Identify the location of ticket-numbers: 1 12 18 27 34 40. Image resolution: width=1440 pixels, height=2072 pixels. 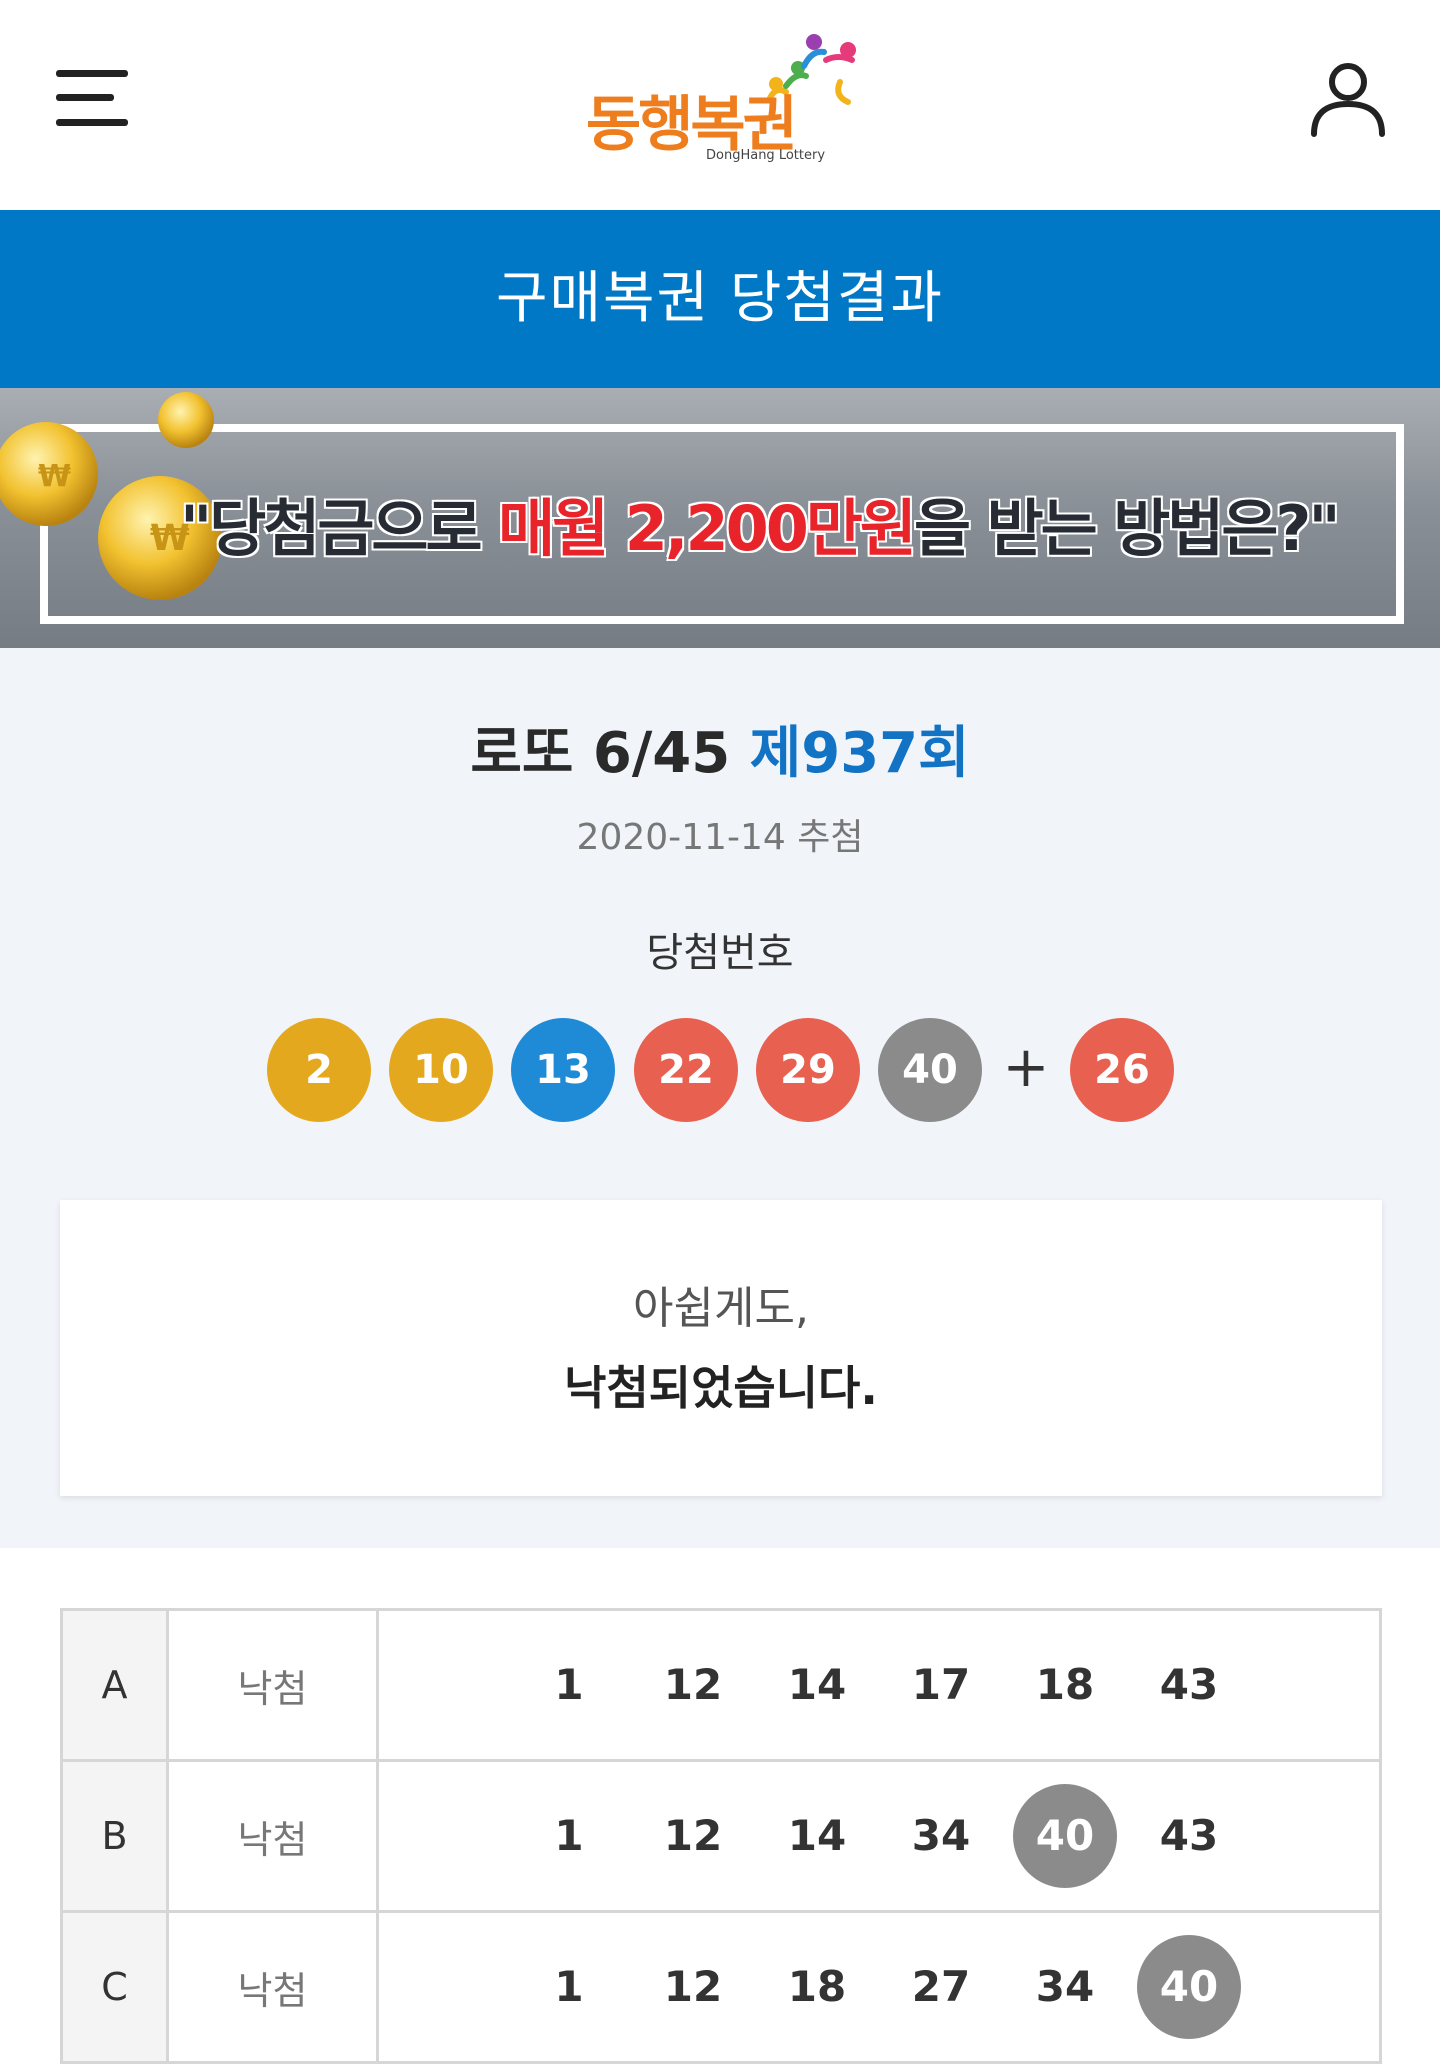
(879, 1987).